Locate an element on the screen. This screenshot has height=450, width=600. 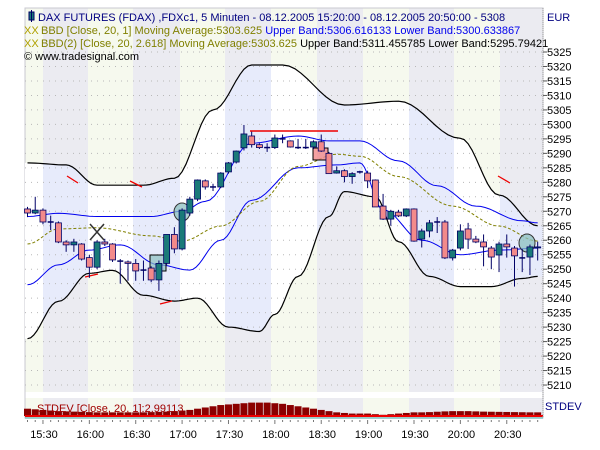
time-tick-label: 16:00 is located at coordinates (91, 435).